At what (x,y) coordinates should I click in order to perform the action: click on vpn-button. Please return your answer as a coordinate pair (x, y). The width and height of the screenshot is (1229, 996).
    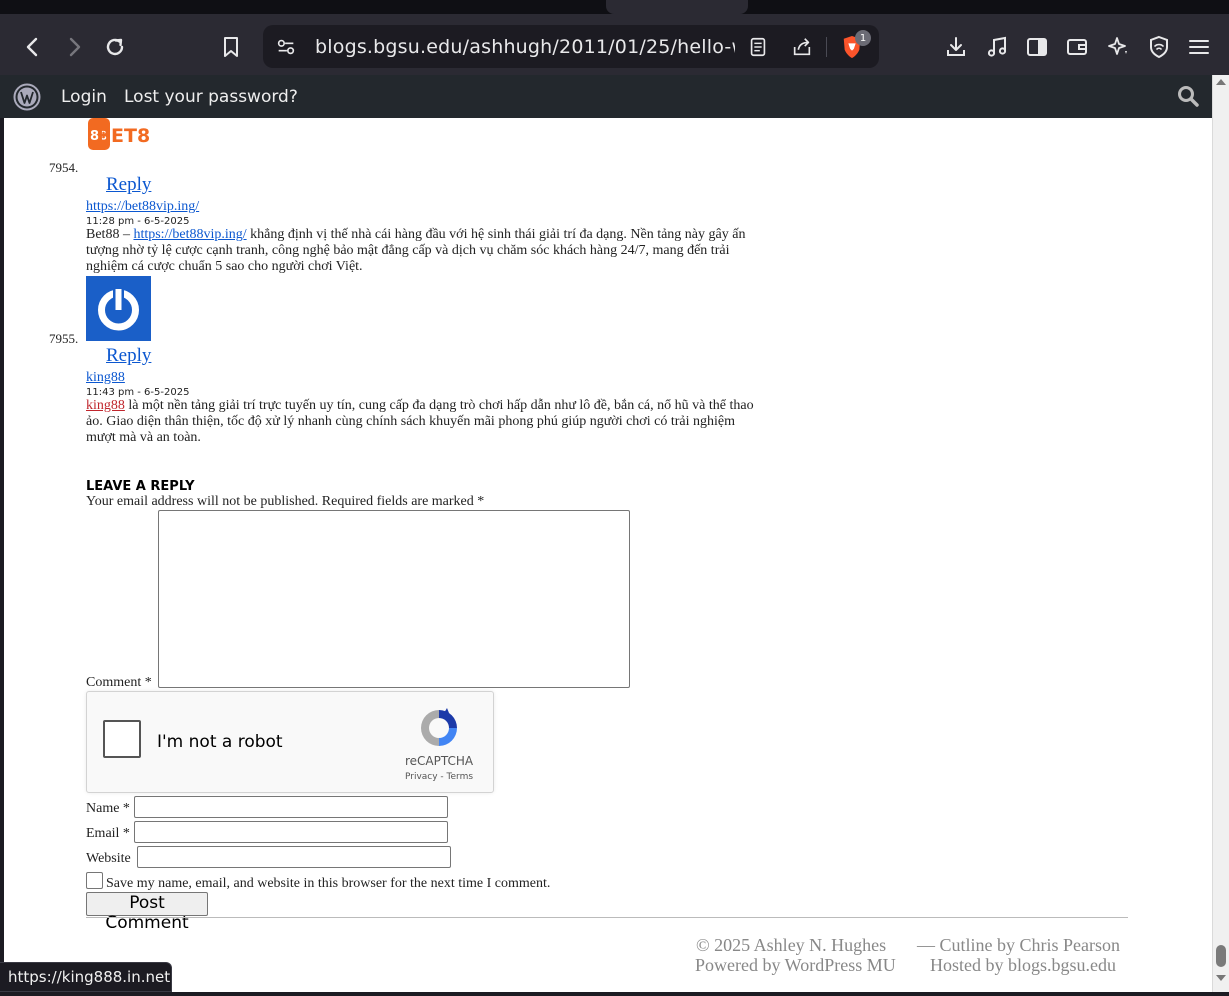
    Looking at the image, I should click on (1159, 47).